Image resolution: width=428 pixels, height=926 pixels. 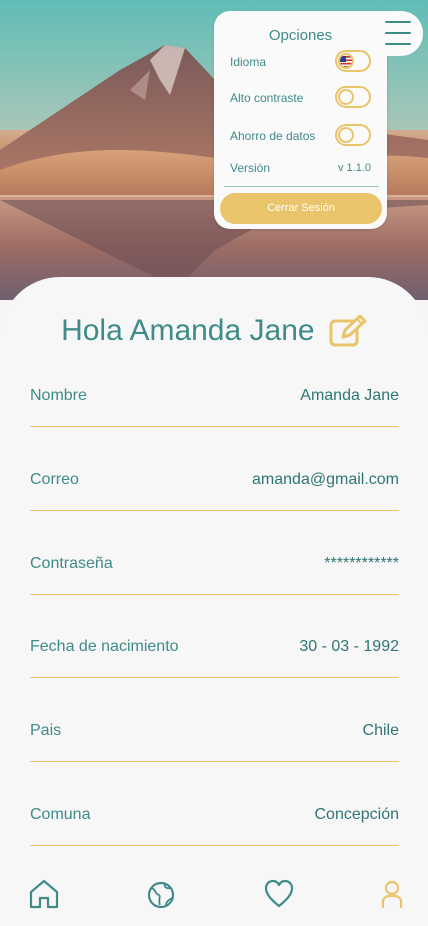 I want to click on field-value: Concepción, so click(x=357, y=814).